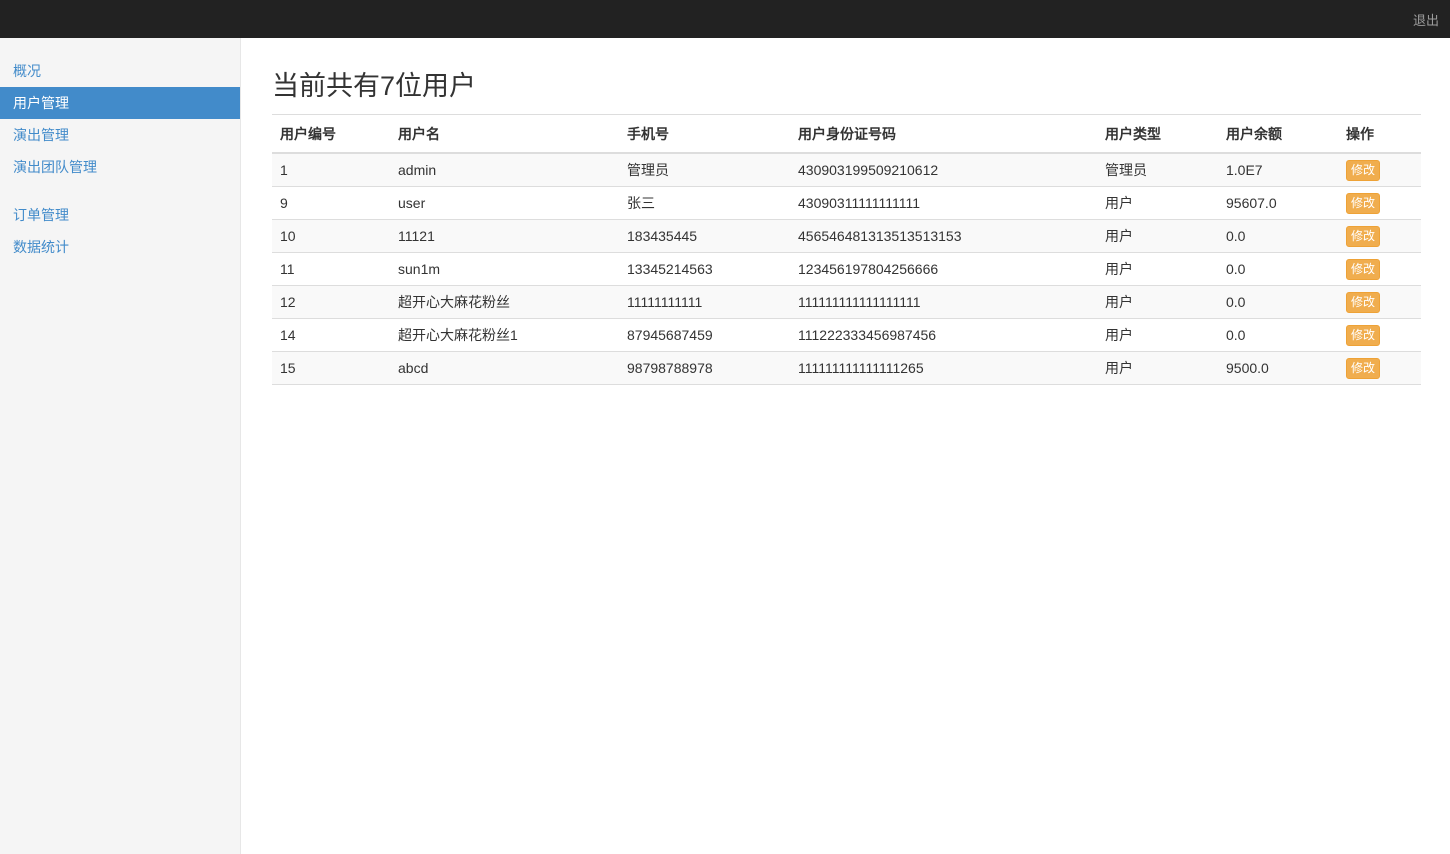 The height and width of the screenshot is (854, 1450). Describe the element at coordinates (504, 134) in the screenshot. I see `column-header: 用户名` at that location.